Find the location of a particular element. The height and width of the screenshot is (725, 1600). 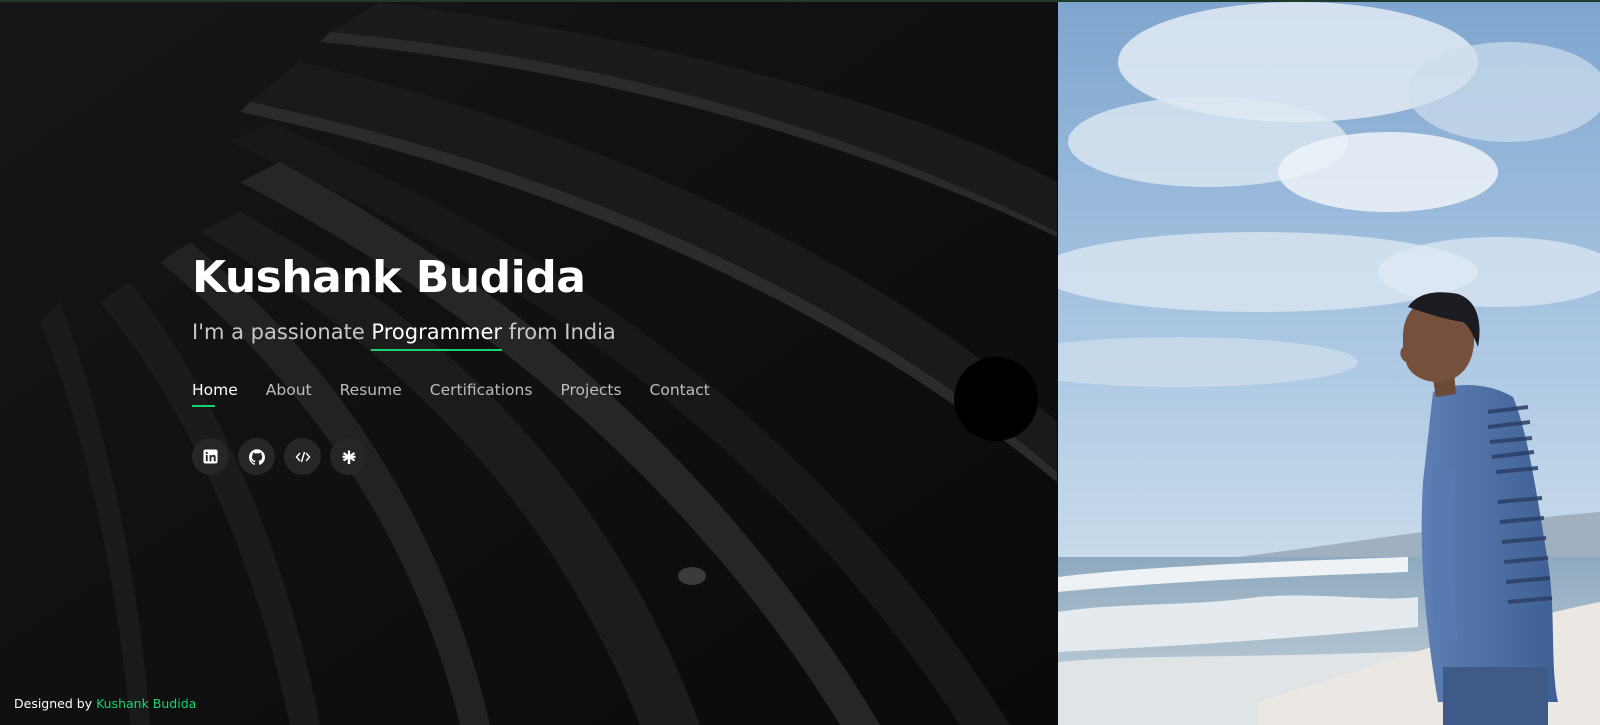

tagline-suffix: from India is located at coordinates (559, 332).